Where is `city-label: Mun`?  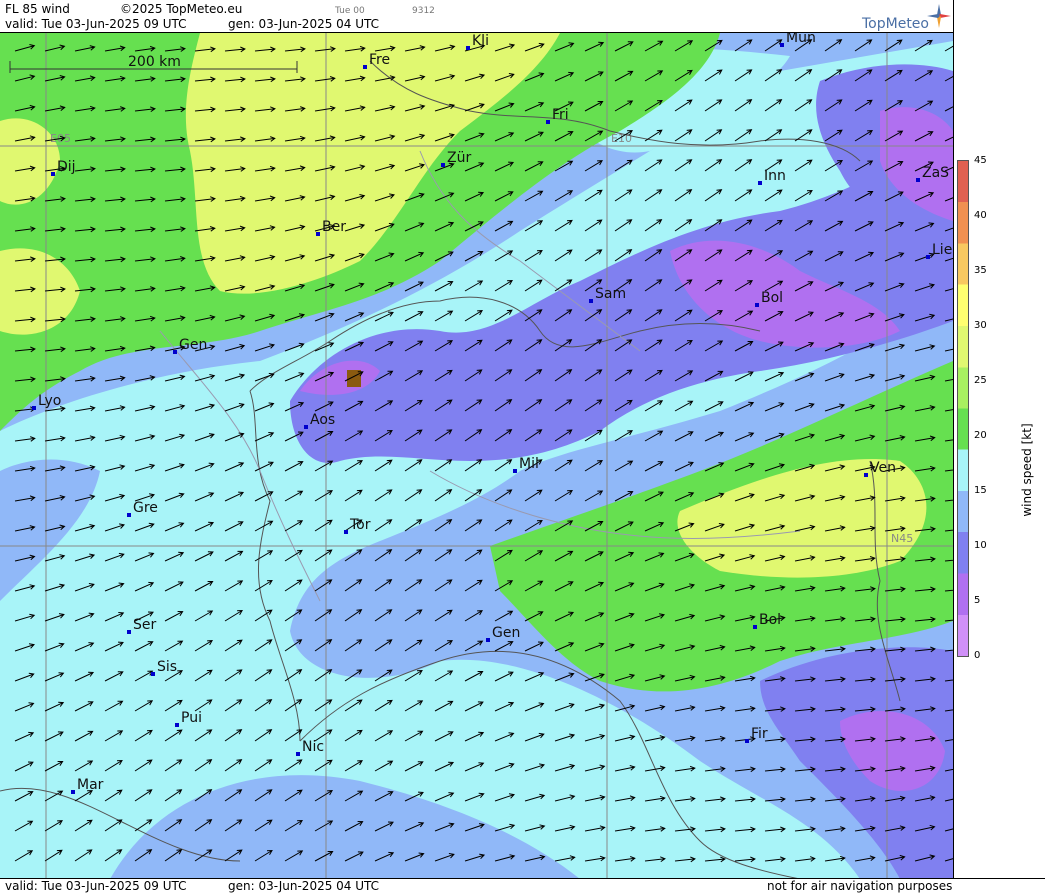 city-label: Mun is located at coordinates (801, 39).